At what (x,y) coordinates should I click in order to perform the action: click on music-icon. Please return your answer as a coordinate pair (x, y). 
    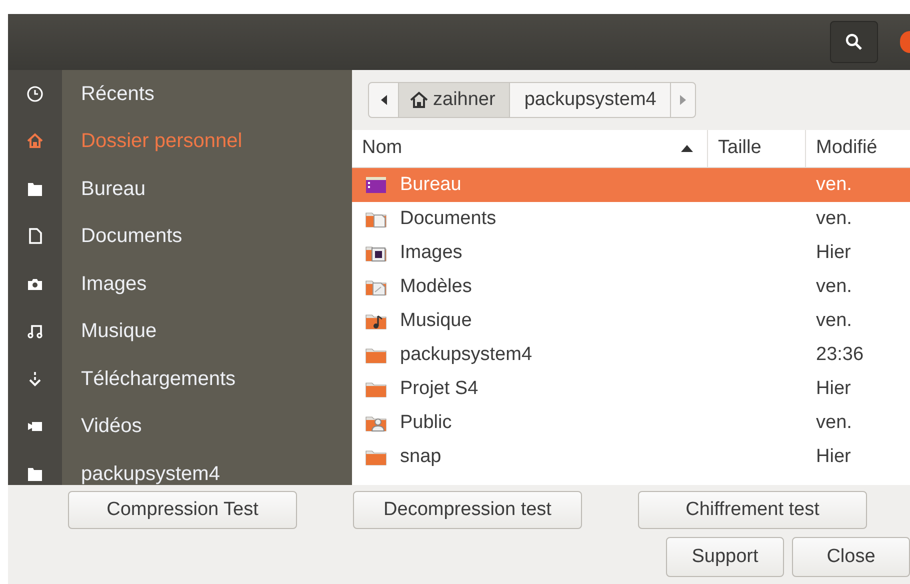
    Looking at the image, I should click on (35, 331).